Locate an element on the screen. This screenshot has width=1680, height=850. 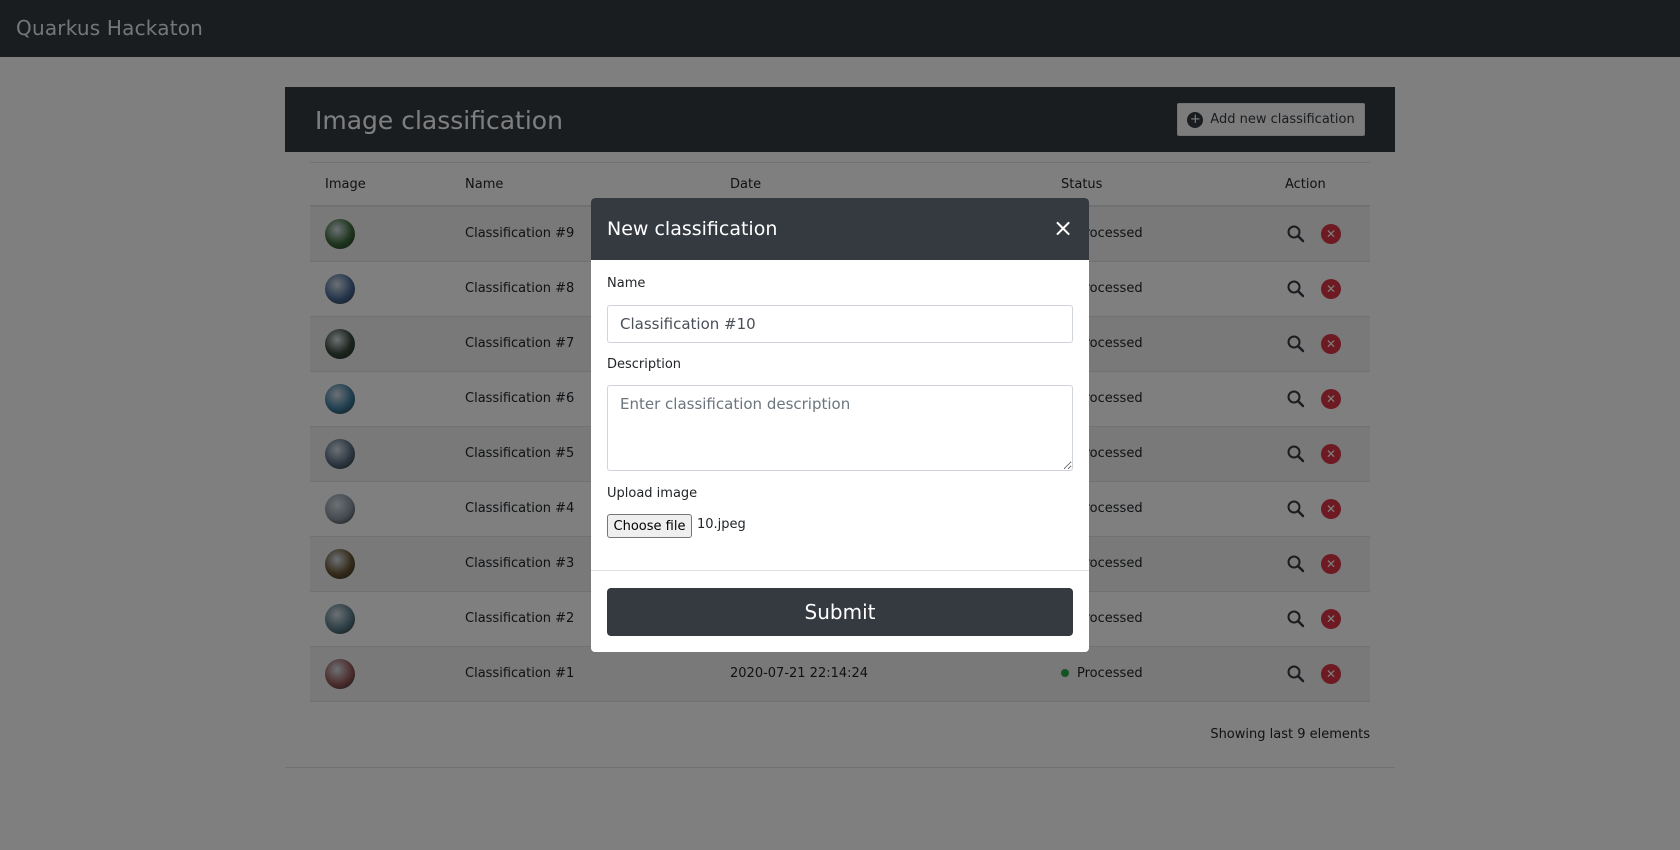
description-label: Description is located at coordinates (644, 364).